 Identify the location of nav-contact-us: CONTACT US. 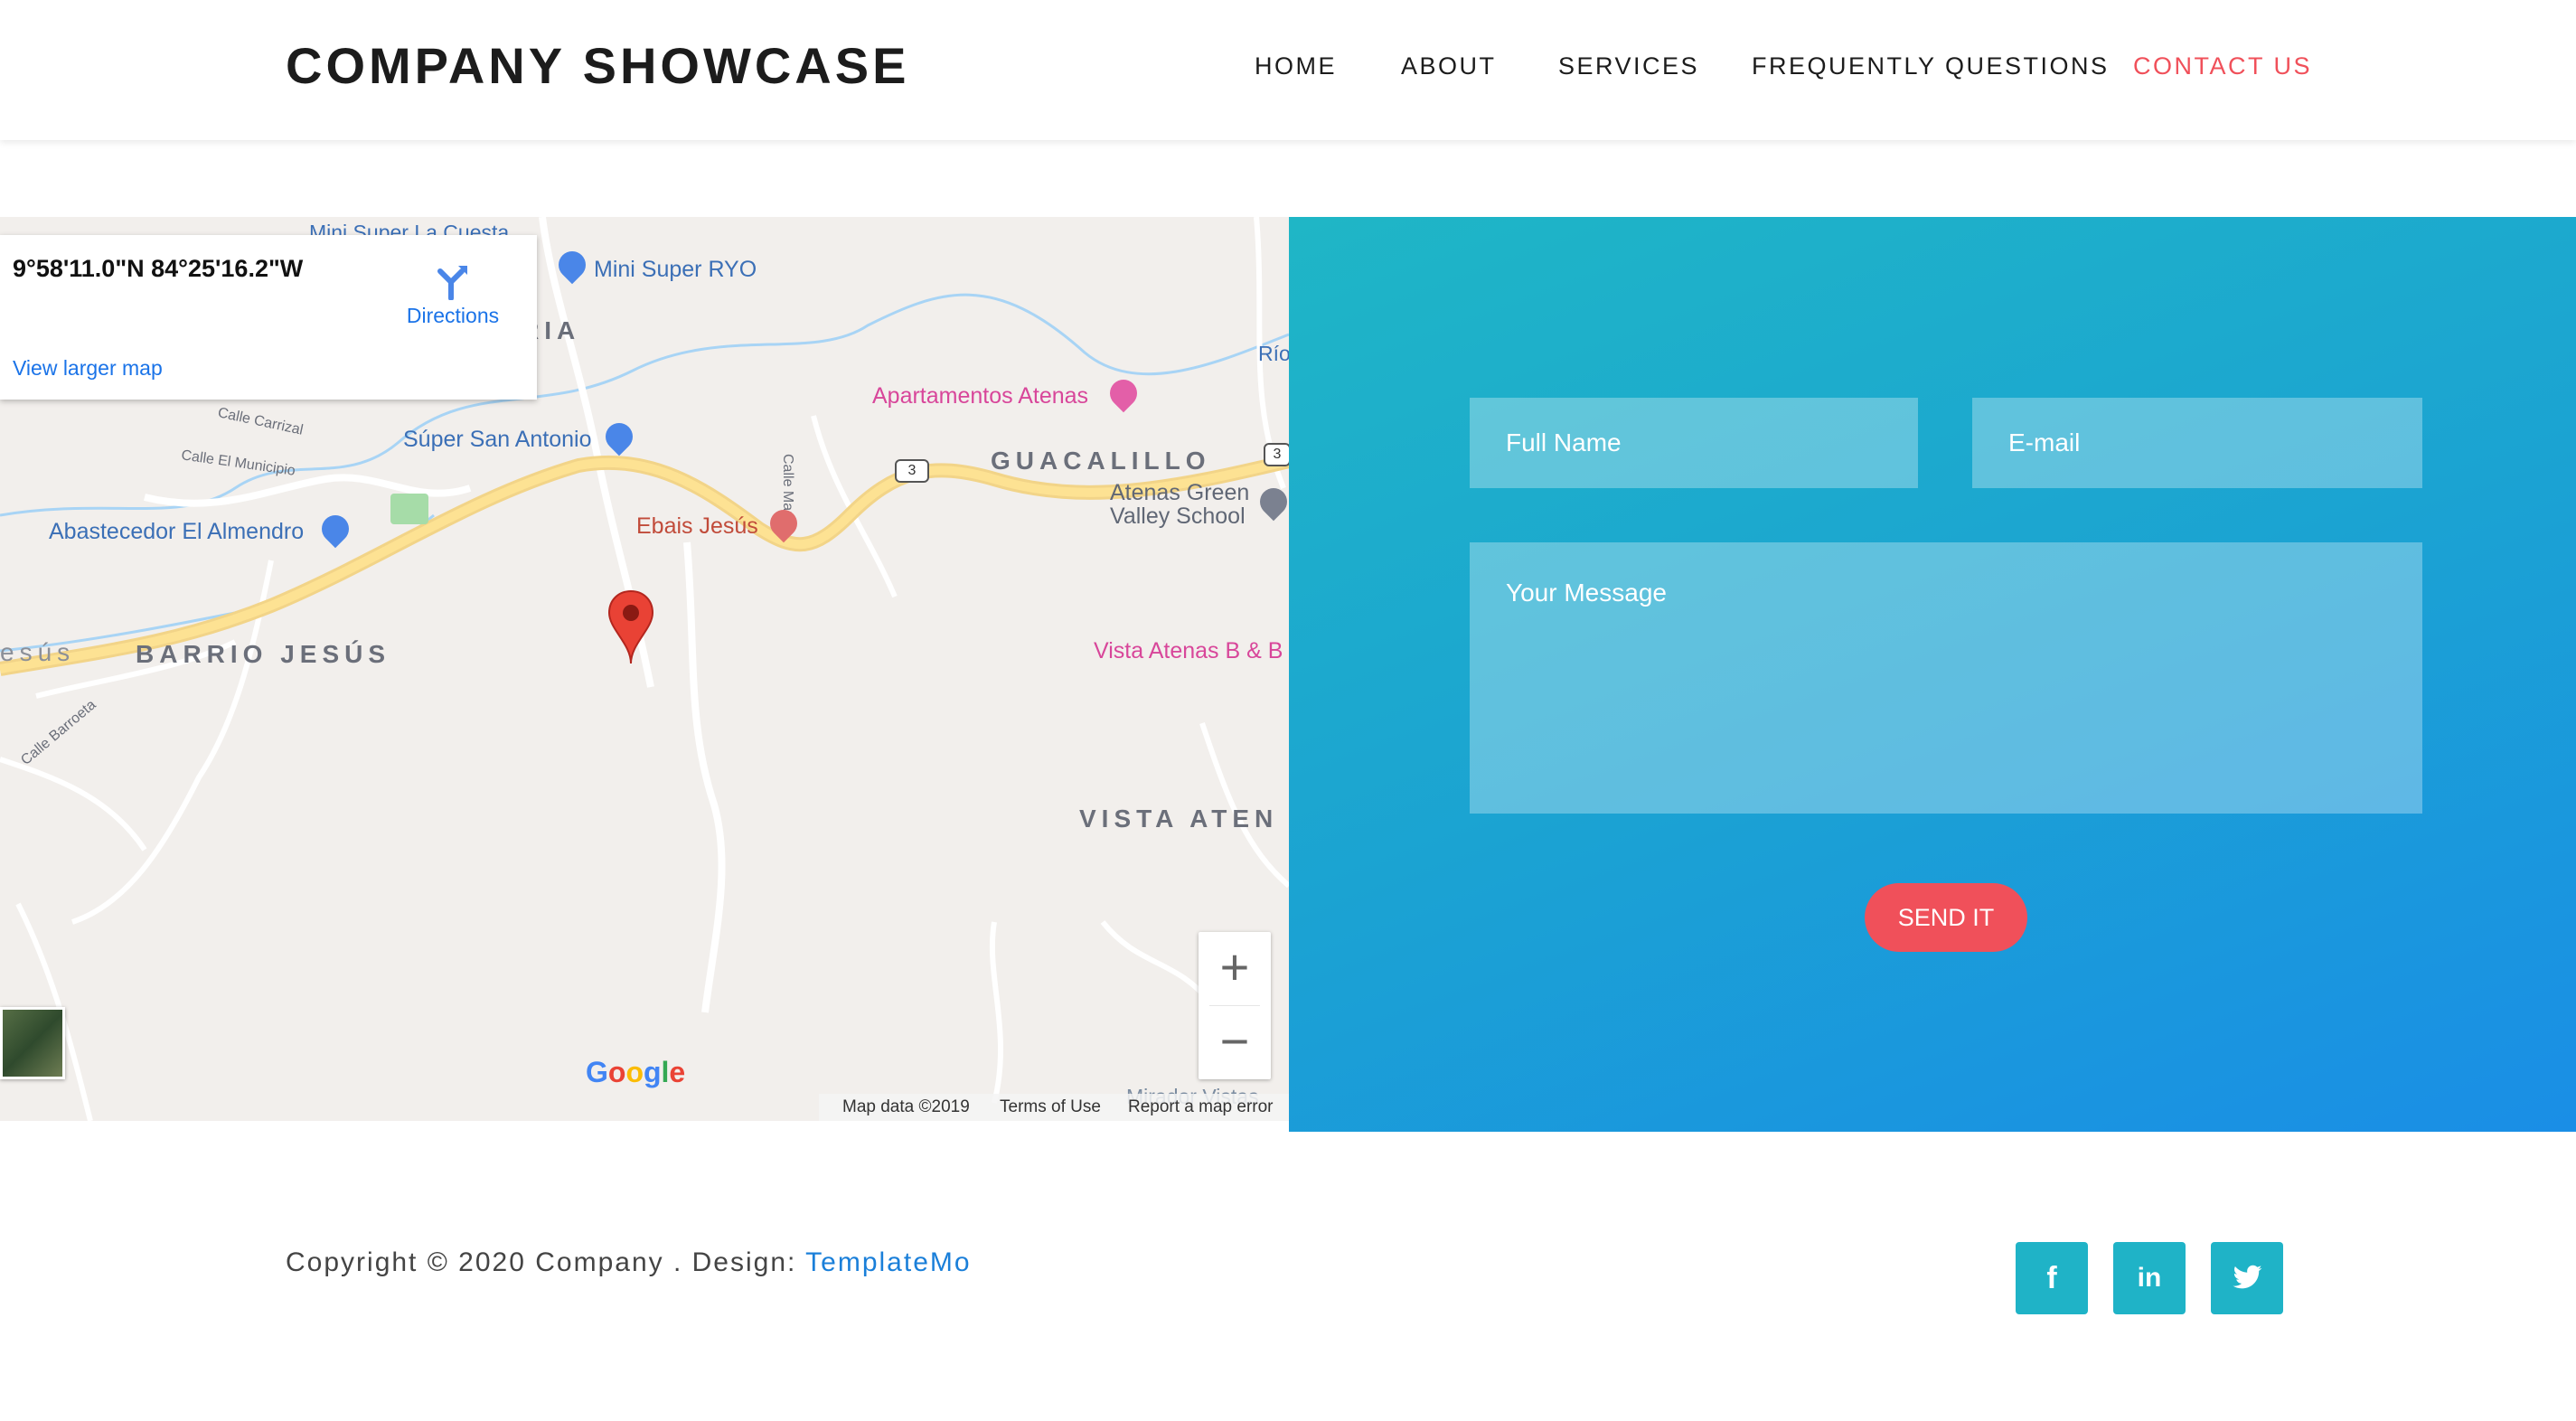
(2223, 66).